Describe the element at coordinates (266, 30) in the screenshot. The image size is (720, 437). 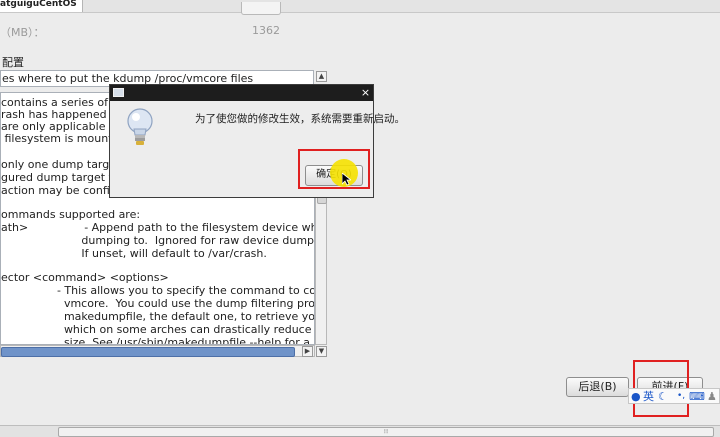
I see `memory-value: 1362` at that location.